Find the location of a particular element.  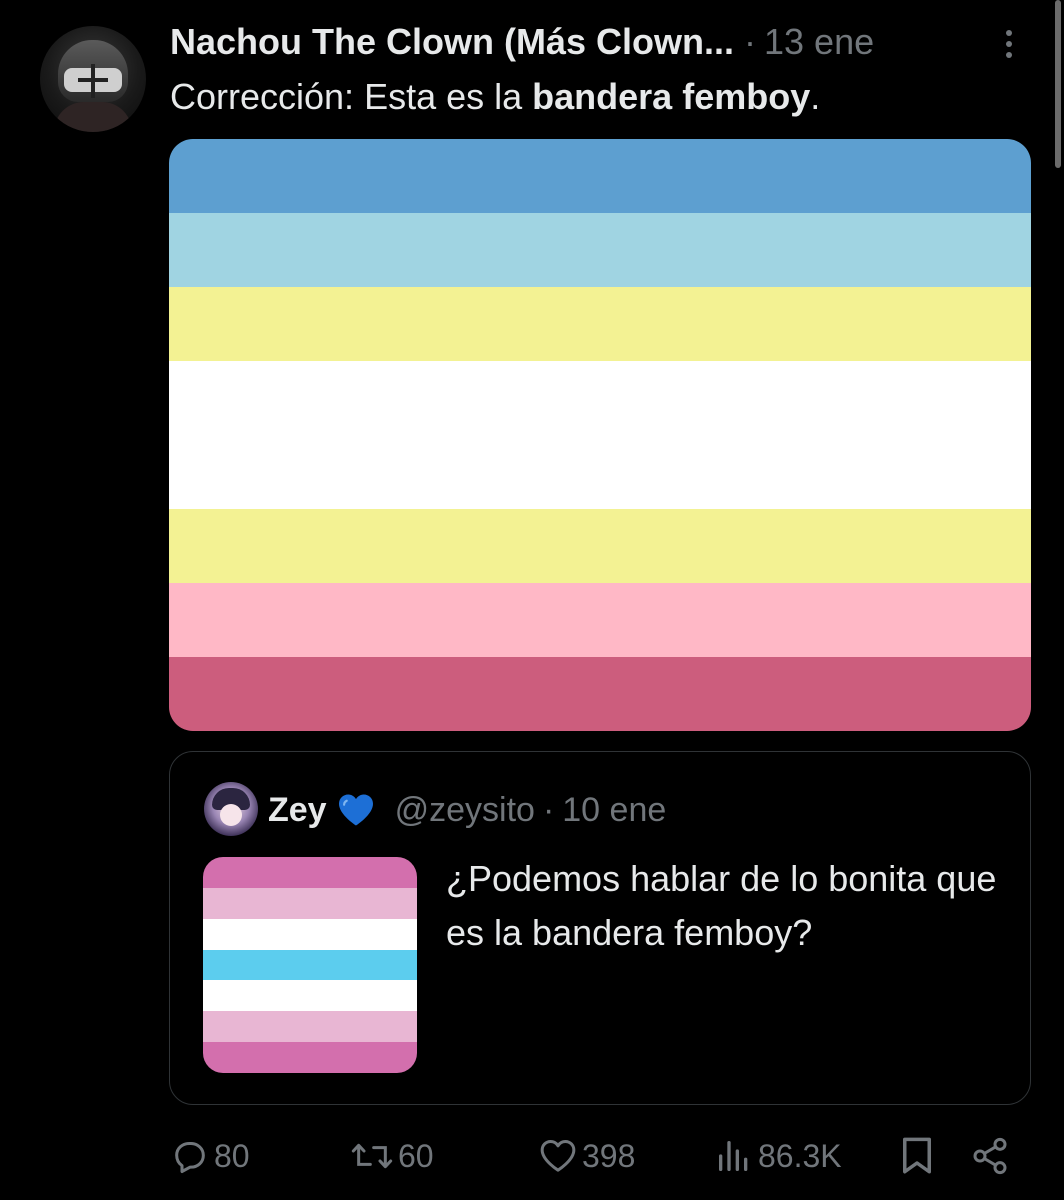

tweet-text-plain: Corrección: Esta es la is located at coordinates (351, 96).